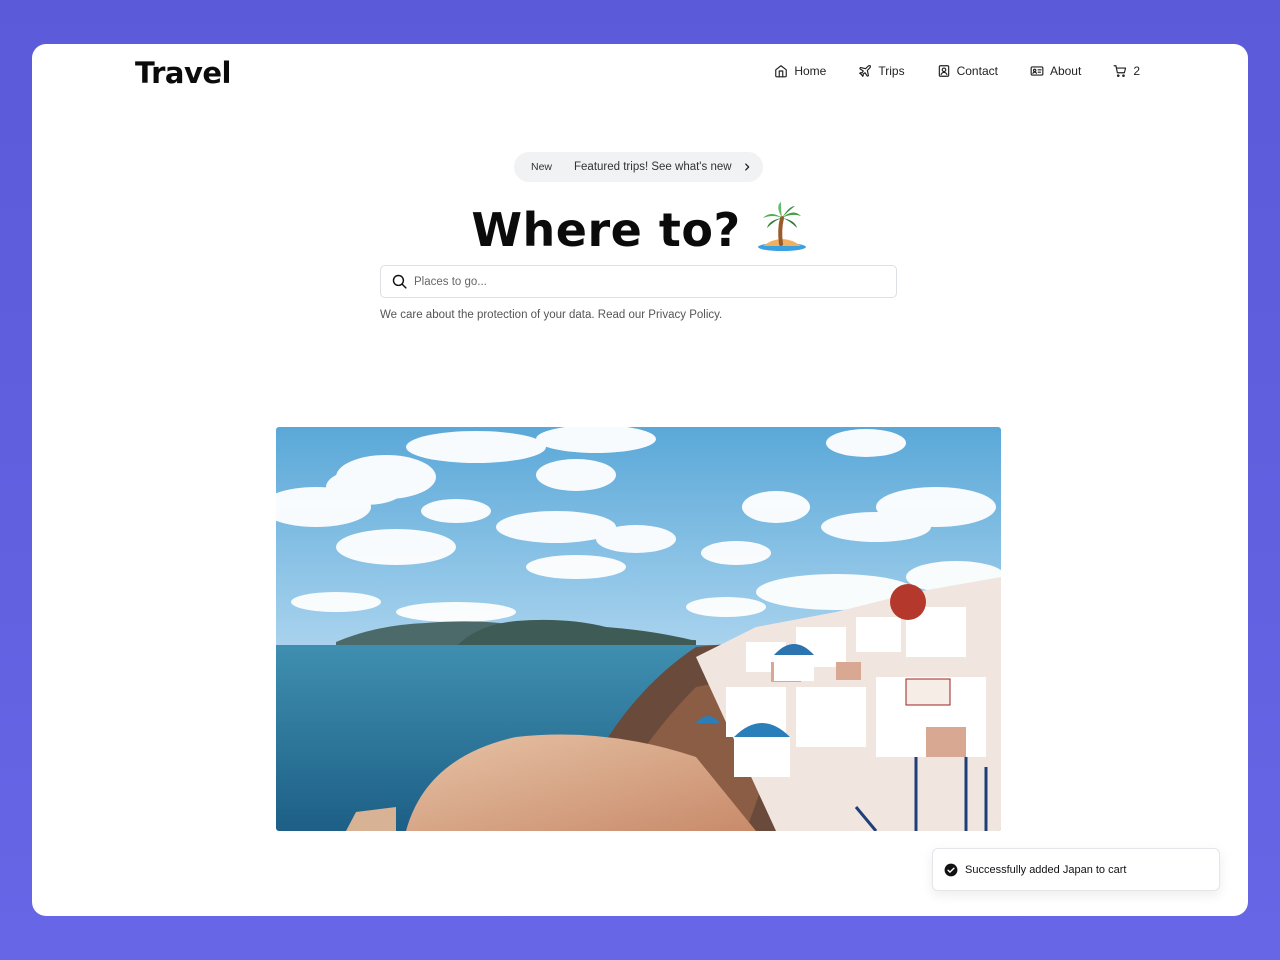 The height and width of the screenshot is (960, 1280). I want to click on main-nav: Home Trips Contact About 2, so click(957, 71).